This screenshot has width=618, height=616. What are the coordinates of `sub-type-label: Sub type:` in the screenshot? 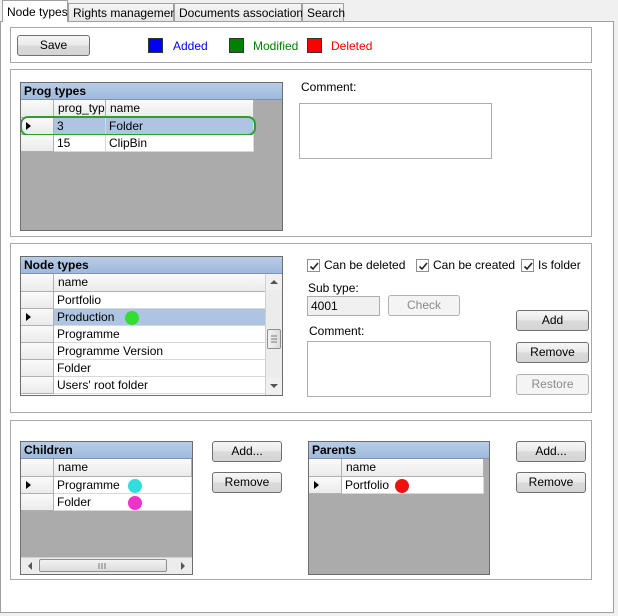 It's located at (333, 288).